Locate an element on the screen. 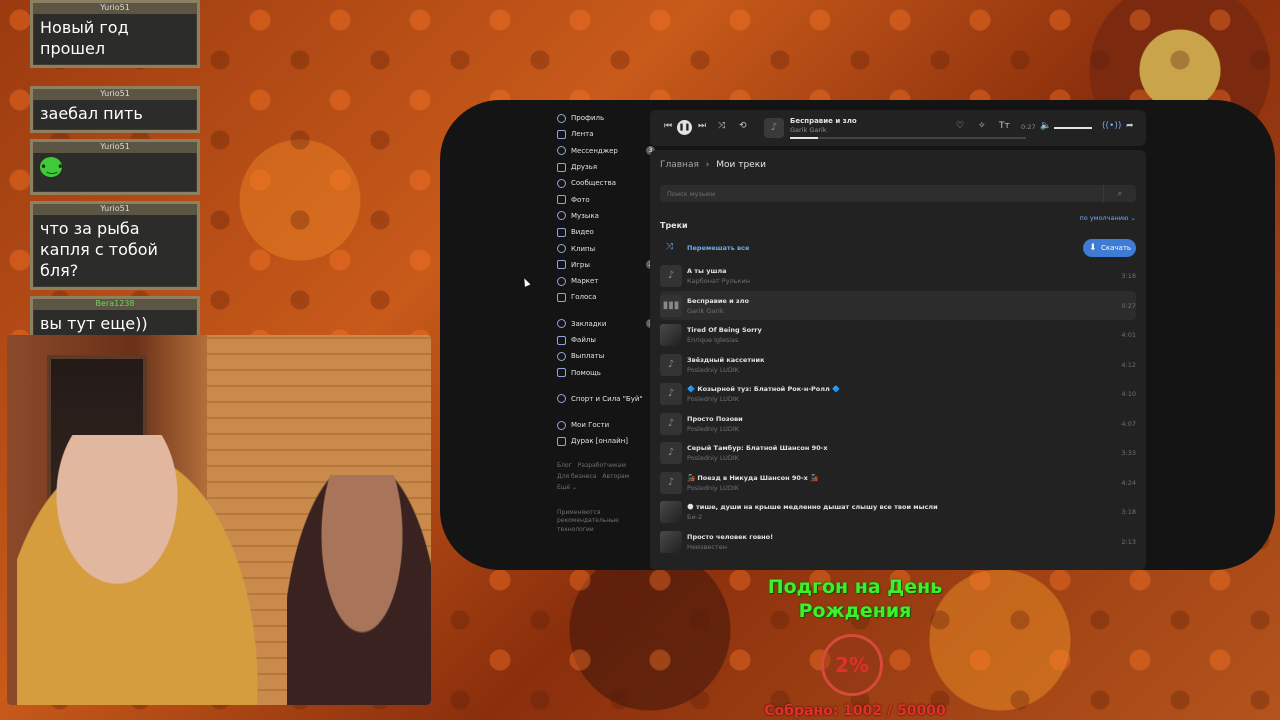 The width and height of the screenshot is (1280, 720). track-duration: 0:27 is located at coordinates (1128, 305).